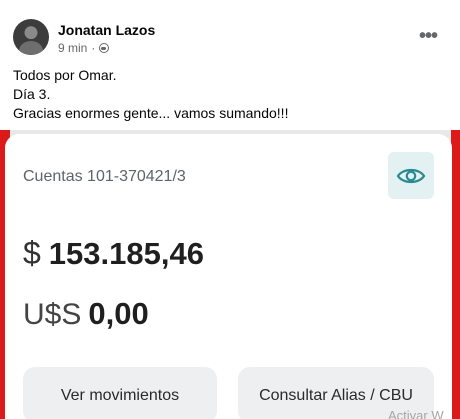  What do you see at coordinates (416, 413) in the screenshot?
I see `activate-windows-watermark: Activar W` at bounding box center [416, 413].